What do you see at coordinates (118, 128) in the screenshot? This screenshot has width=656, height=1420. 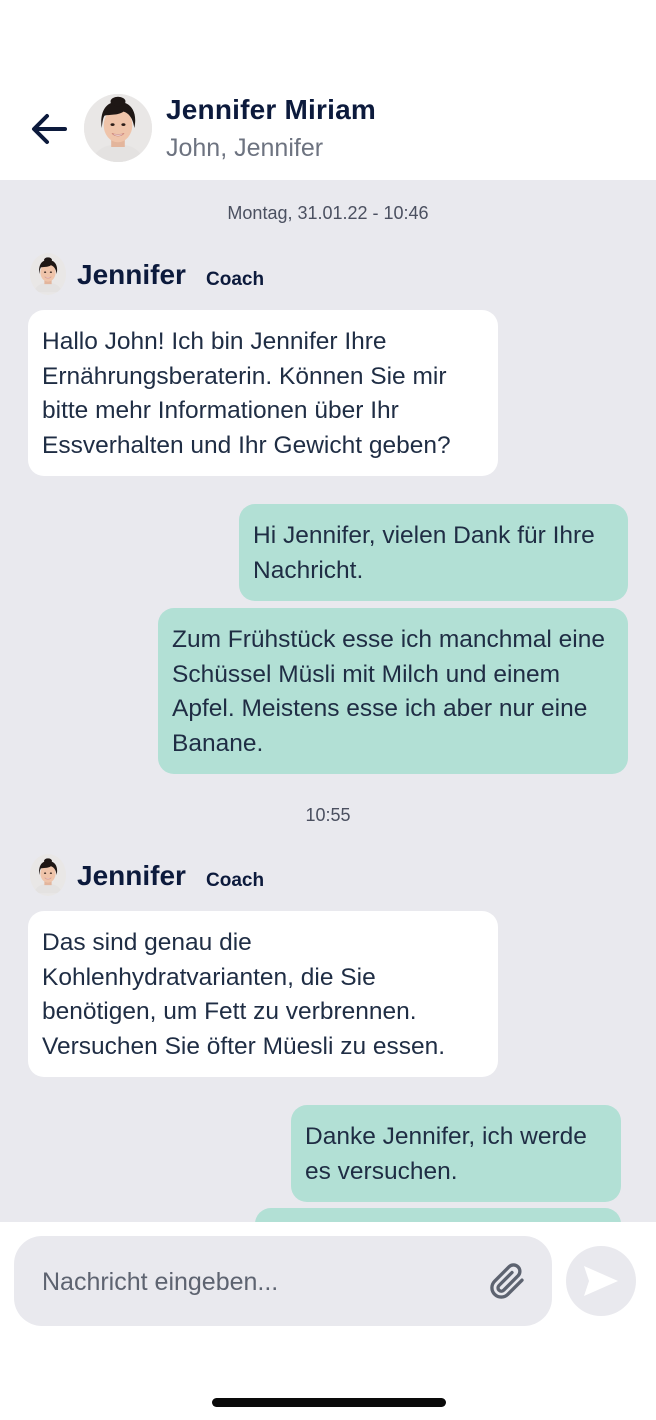 I see `avatar` at bounding box center [118, 128].